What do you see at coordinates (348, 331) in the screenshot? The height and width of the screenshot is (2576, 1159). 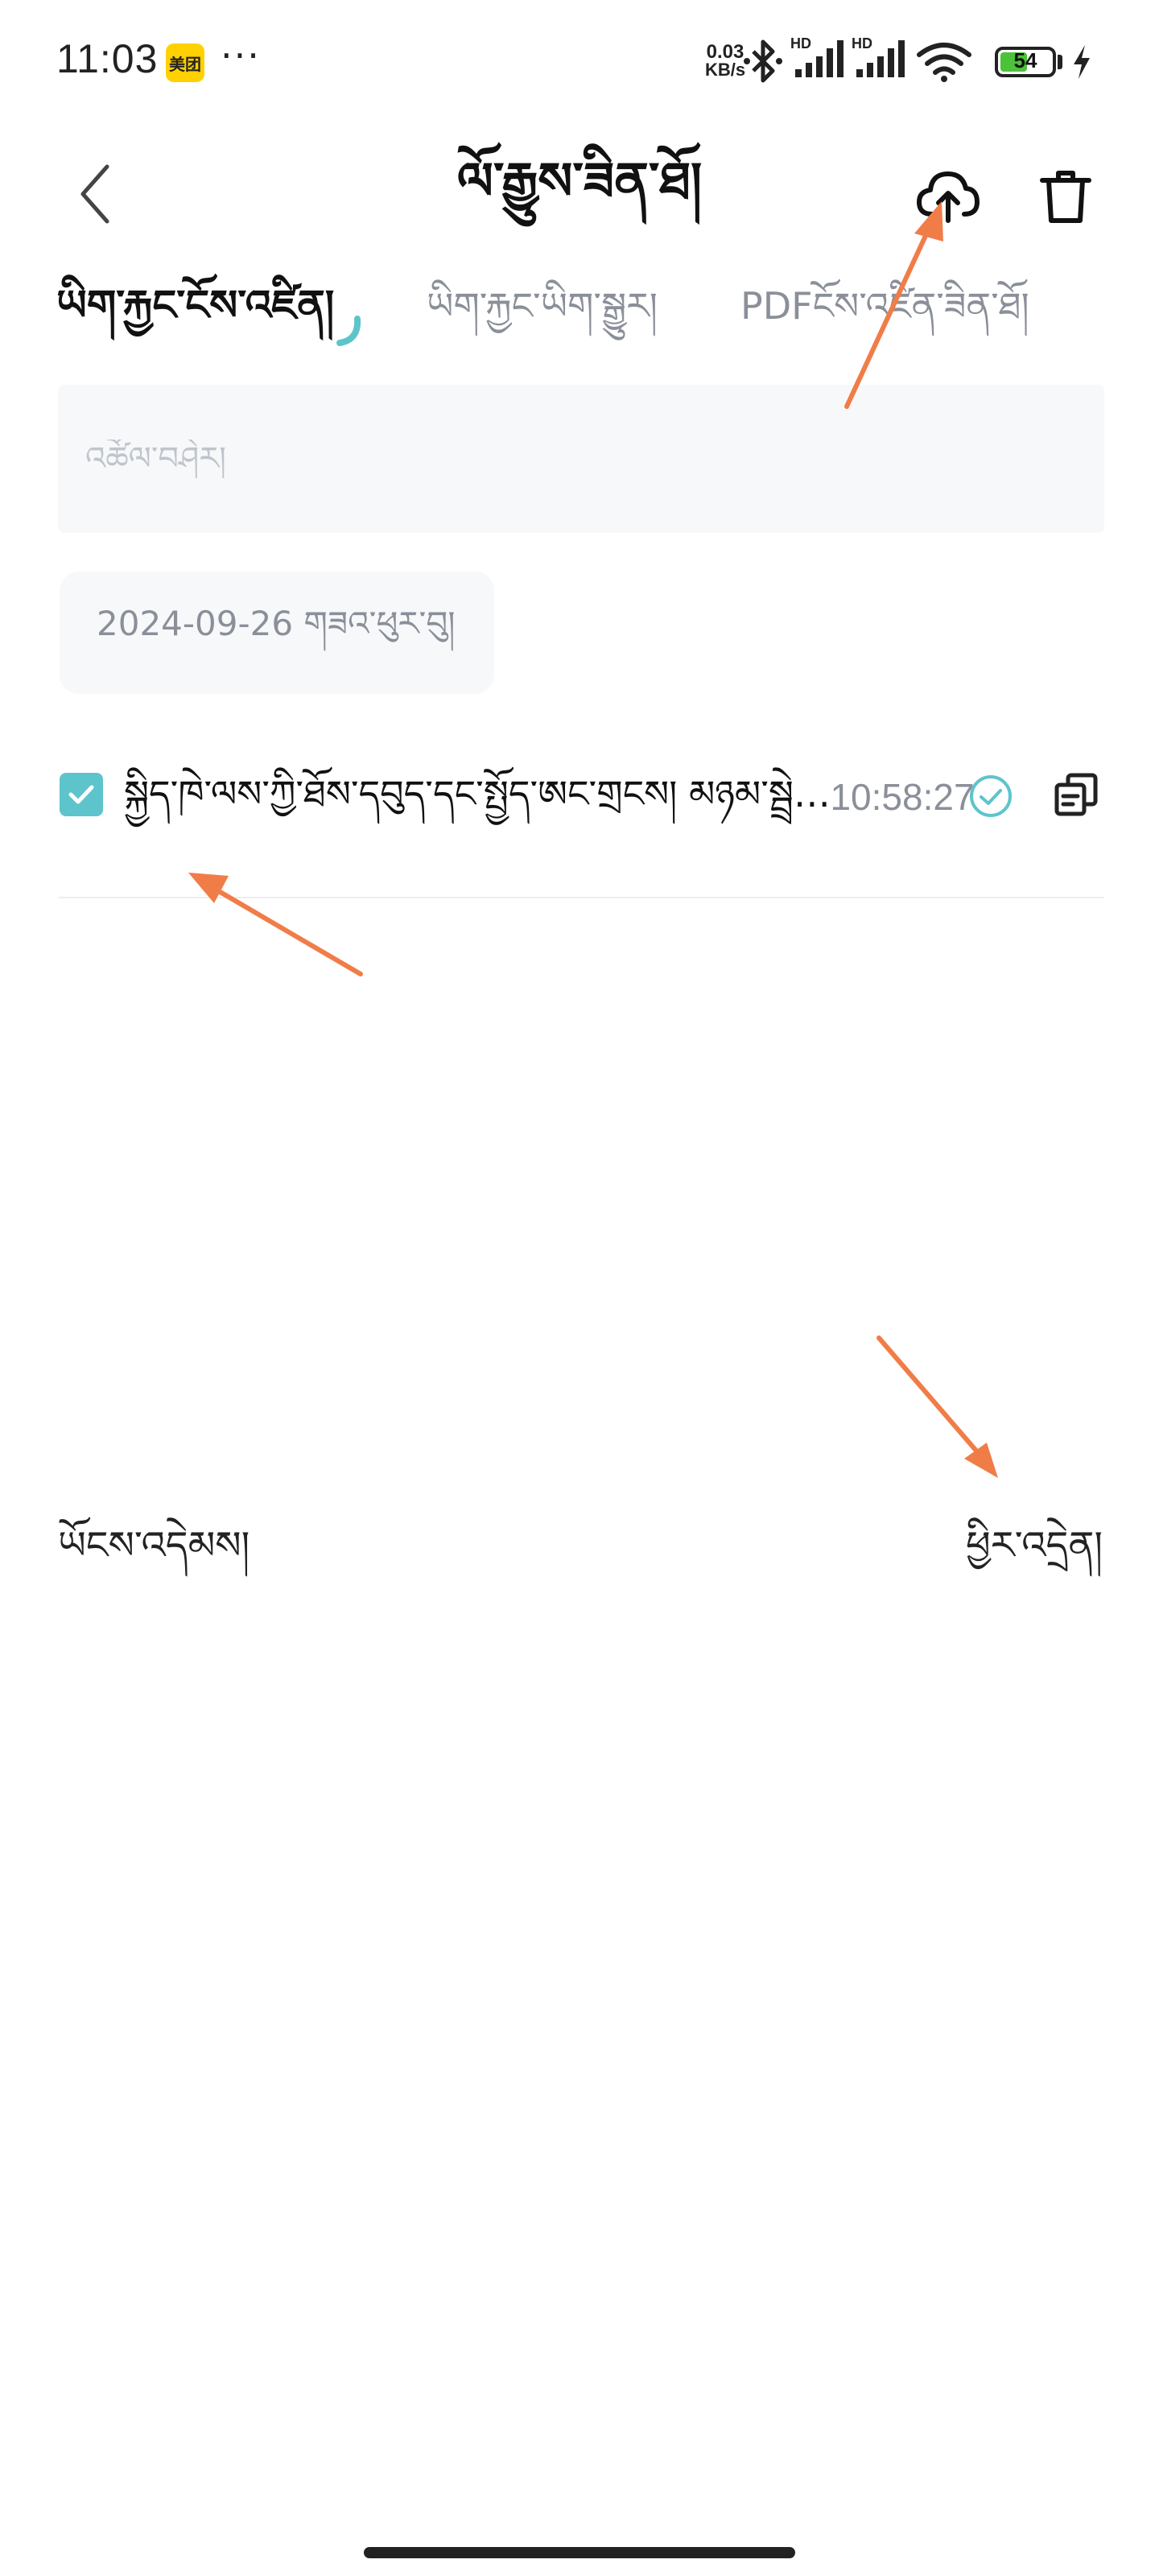 I see `active-tab-indicator` at bounding box center [348, 331].